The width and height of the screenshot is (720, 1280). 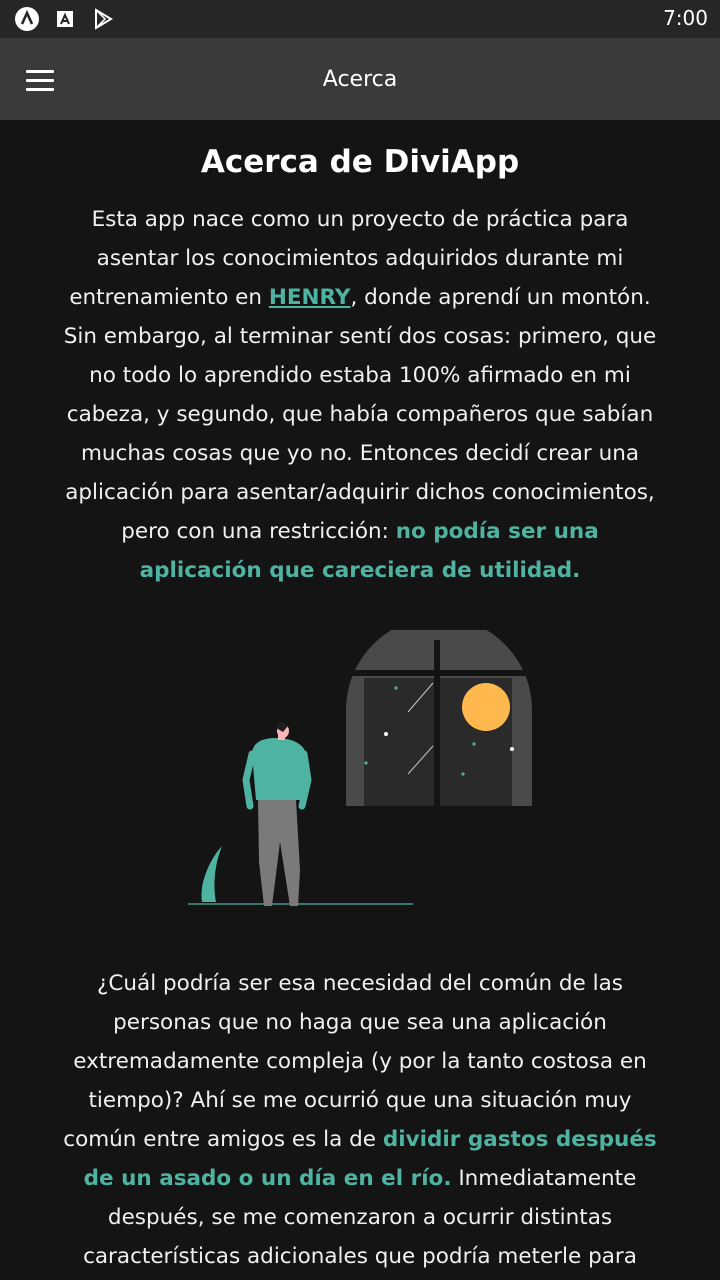 I want to click on app-bar-title: Acerca, so click(x=360, y=79).